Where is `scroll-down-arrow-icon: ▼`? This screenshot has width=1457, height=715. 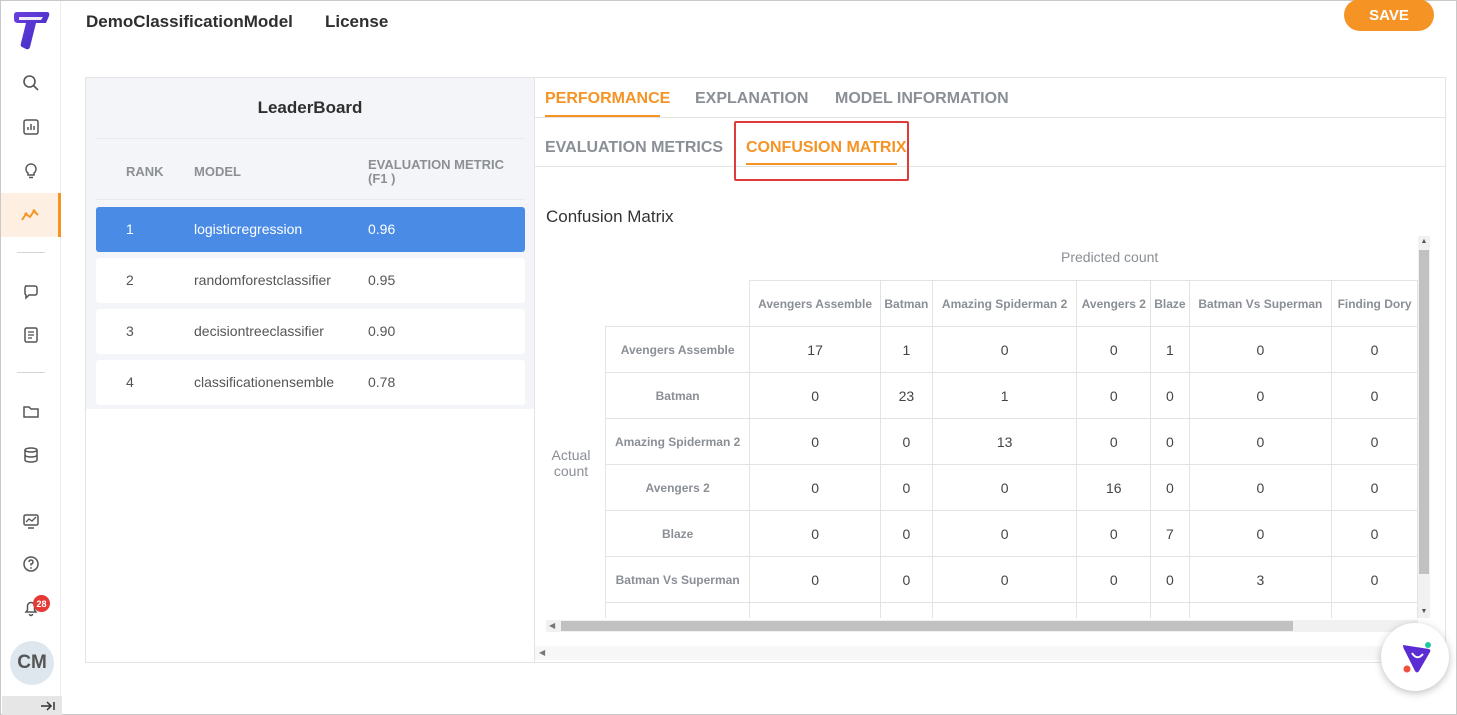
scroll-down-arrow-icon: ▼ is located at coordinates (1424, 612).